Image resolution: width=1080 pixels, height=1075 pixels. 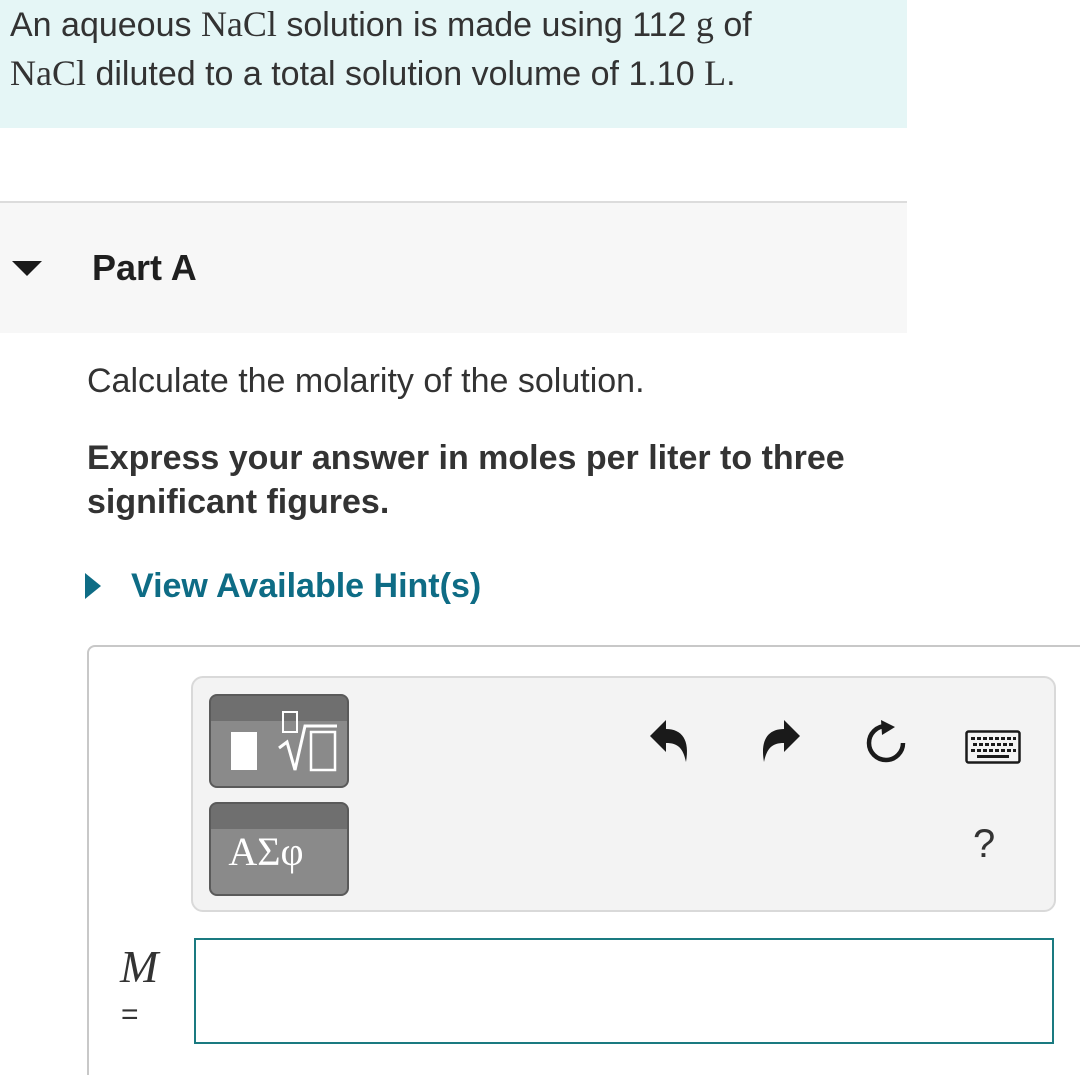 I want to click on undo-icon, so click(x=669, y=741).